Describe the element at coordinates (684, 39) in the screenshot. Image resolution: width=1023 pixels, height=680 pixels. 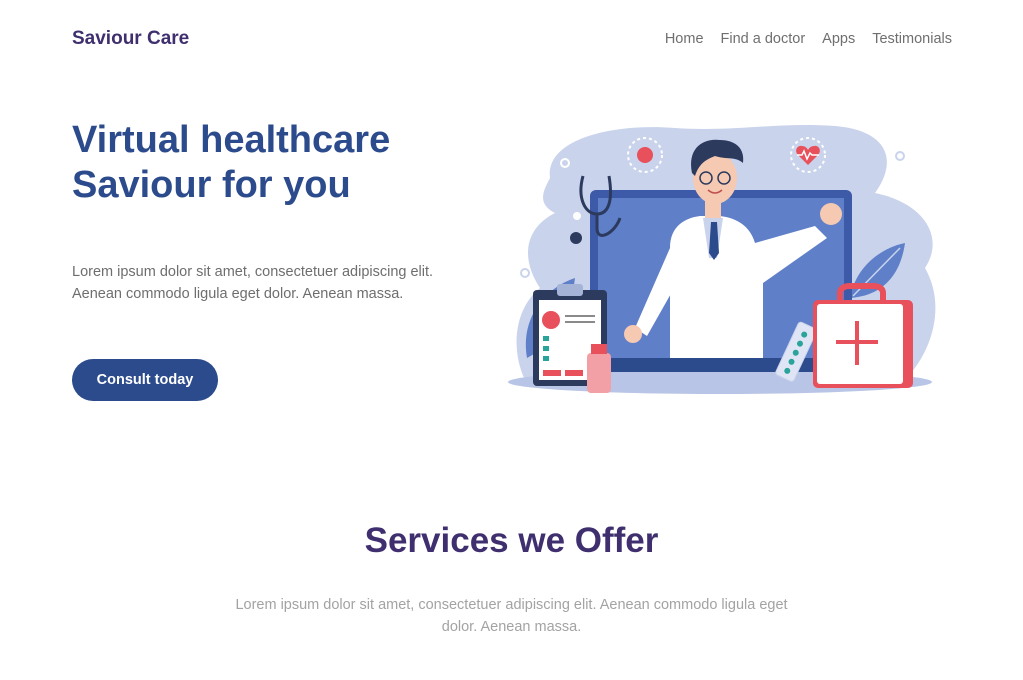
I see `nav-home: Home` at that location.